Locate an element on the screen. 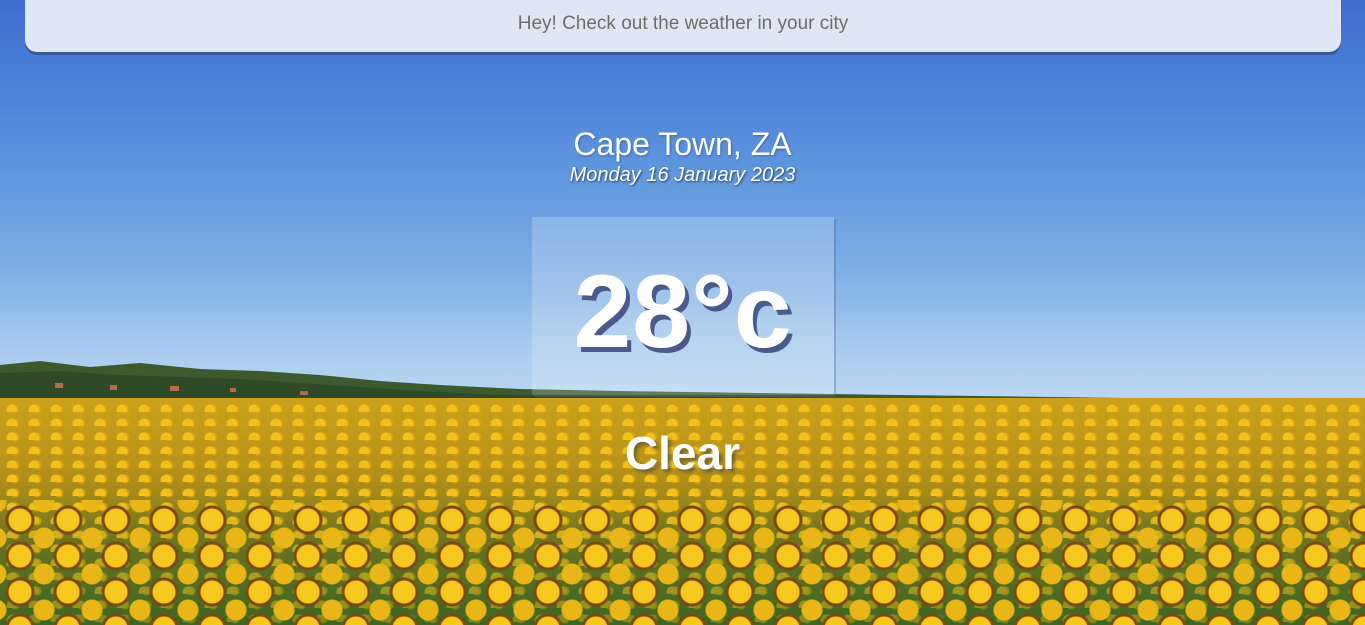 The height and width of the screenshot is (625, 1365). header-tagline: Hey! Check out the weather in your city is located at coordinates (683, 23).